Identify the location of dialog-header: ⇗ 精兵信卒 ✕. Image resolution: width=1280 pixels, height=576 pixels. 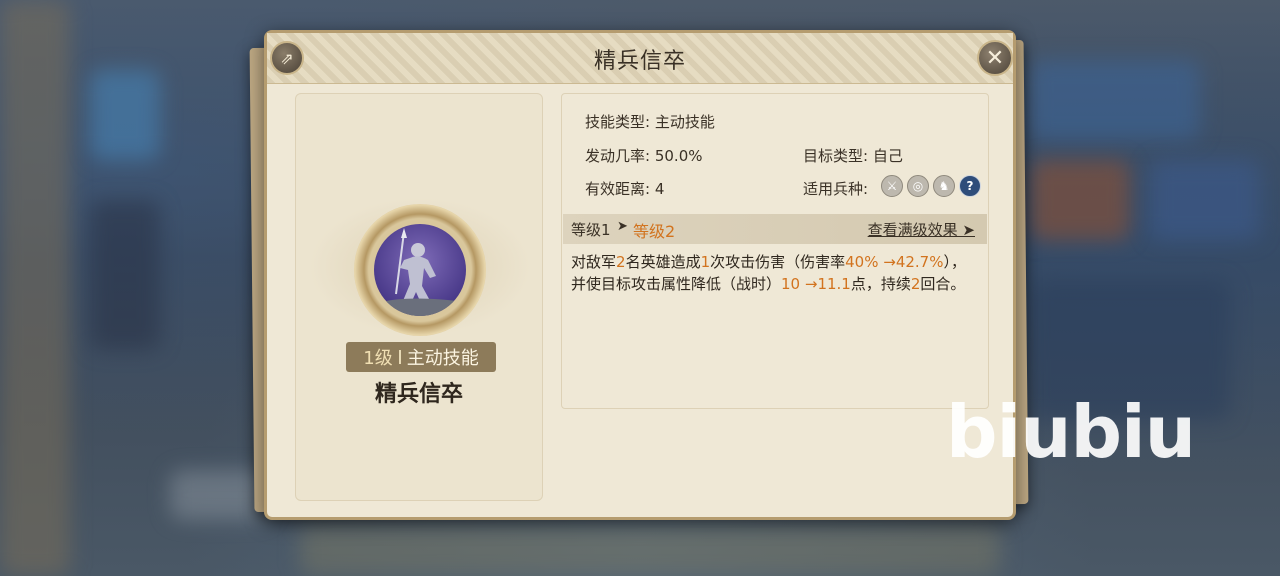
(640, 58).